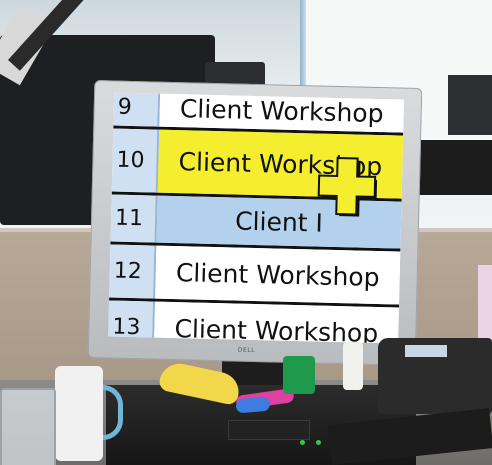 The width and height of the screenshot is (492, 465). Describe the element at coordinates (269, 430) in the screenshot. I see `pc-drive-bay` at that location.